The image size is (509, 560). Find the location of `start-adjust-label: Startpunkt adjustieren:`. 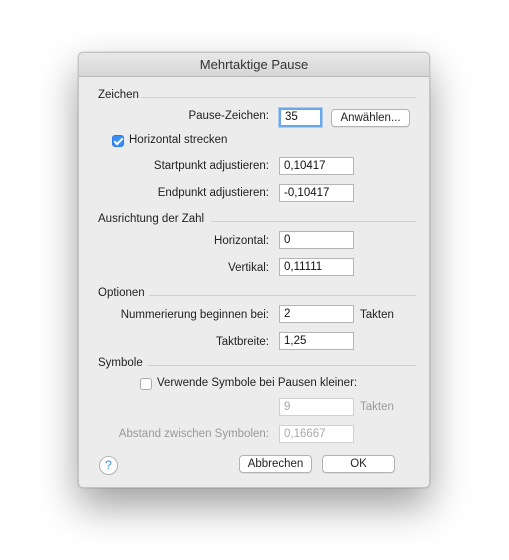

start-adjust-label: Startpunkt adjustieren: is located at coordinates (211, 166).